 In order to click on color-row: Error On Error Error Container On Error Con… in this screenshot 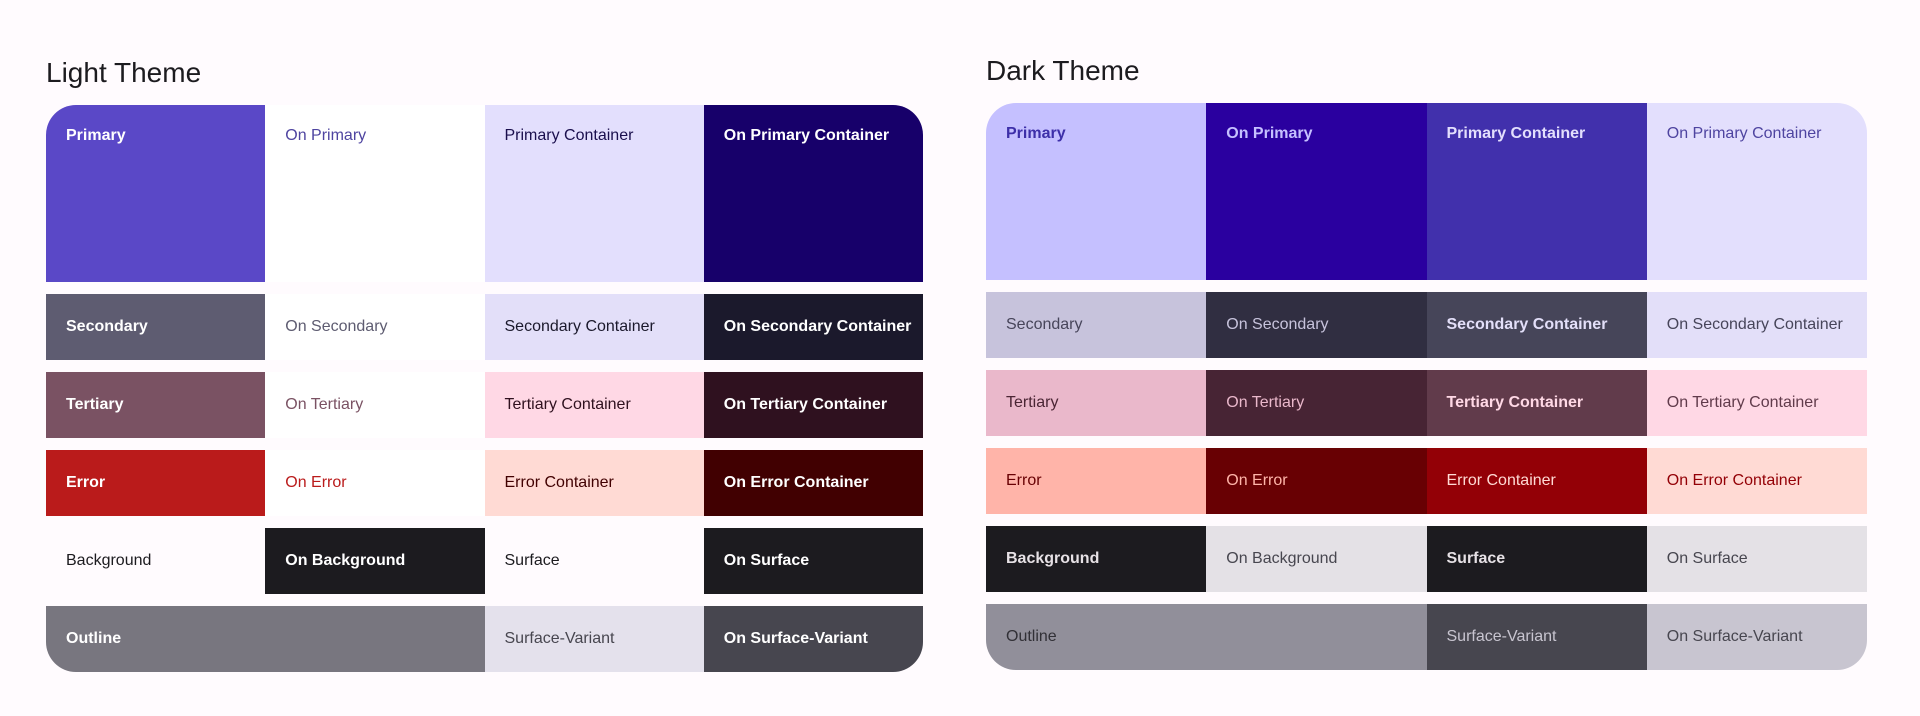, I will do `click(484, 483)`.